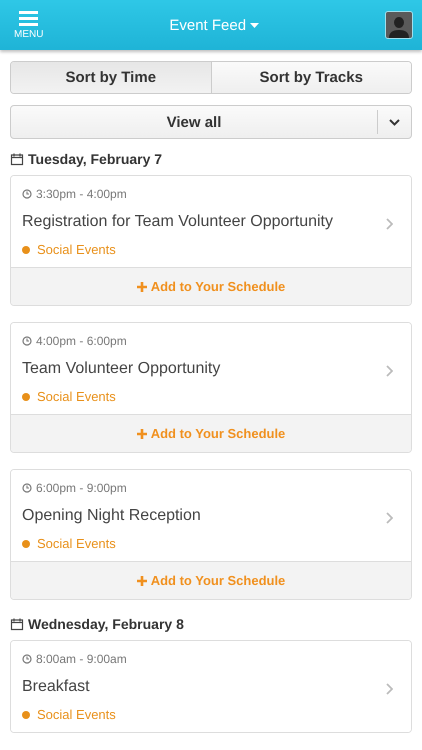  I want to click on sort-tab: Sort by Tracks, so click(310, 77).